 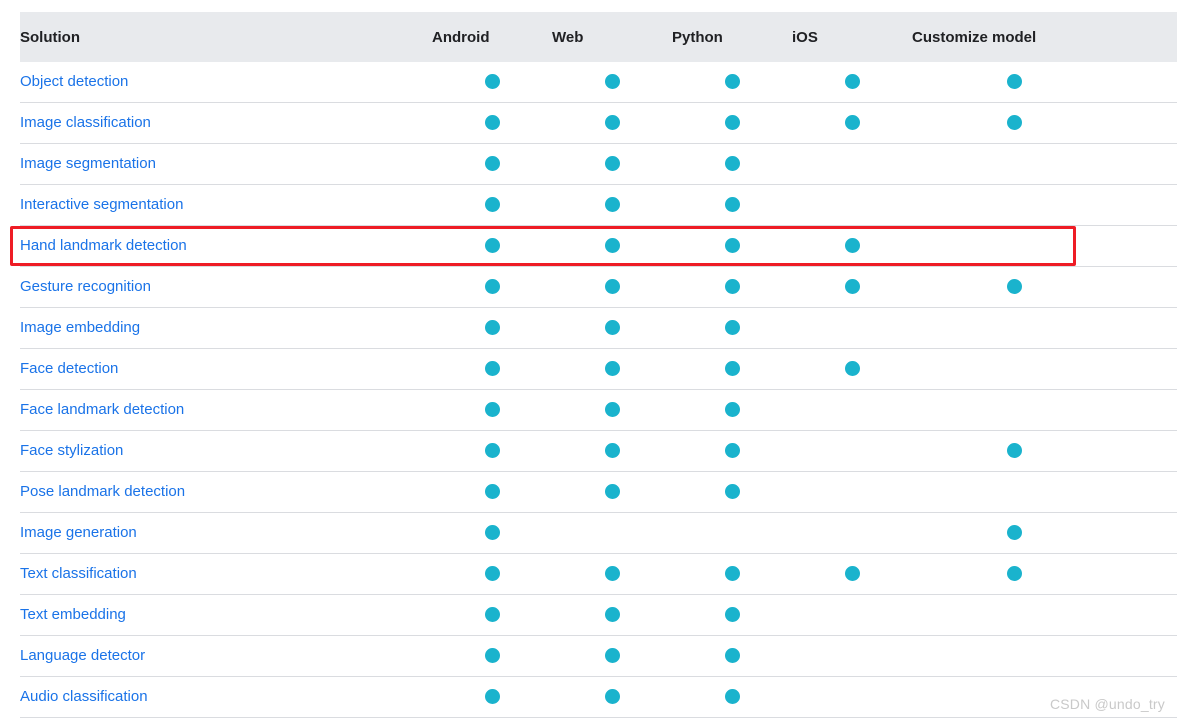 What do you see at coordinates (78, 573) in the screenshot?
I see `solution-link: Text classification` at bounding box center [78, 573].